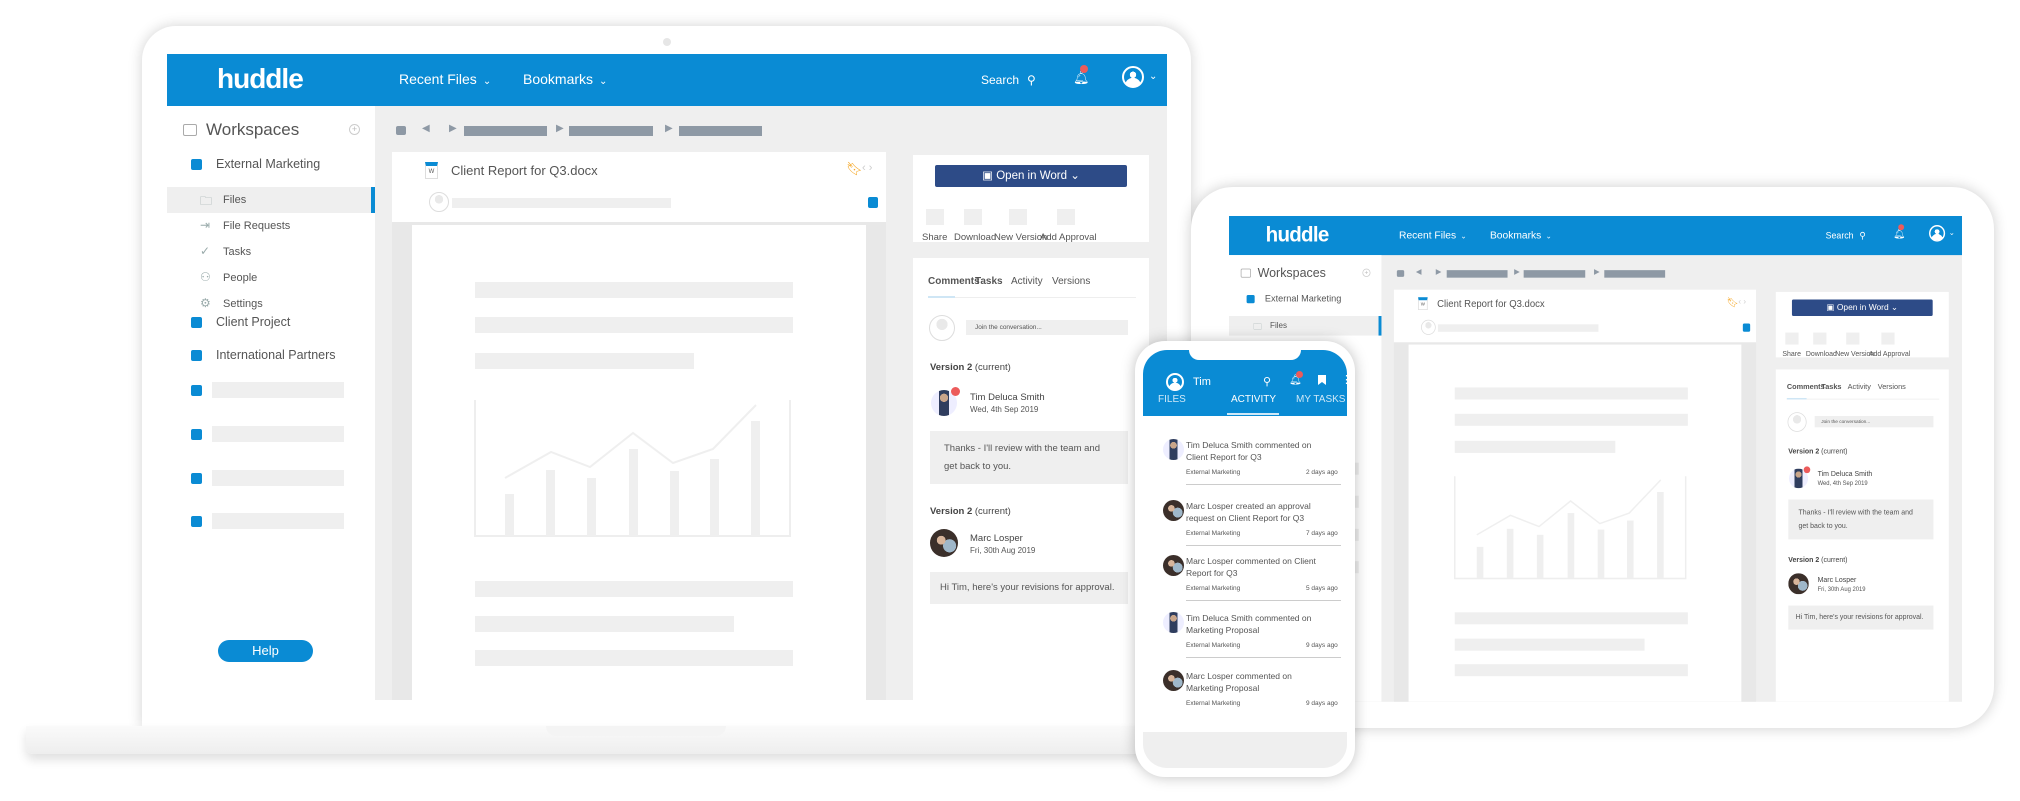 This screenshot has height=801, width=2020. I want to click on help-button: Help, so click(265, 651).